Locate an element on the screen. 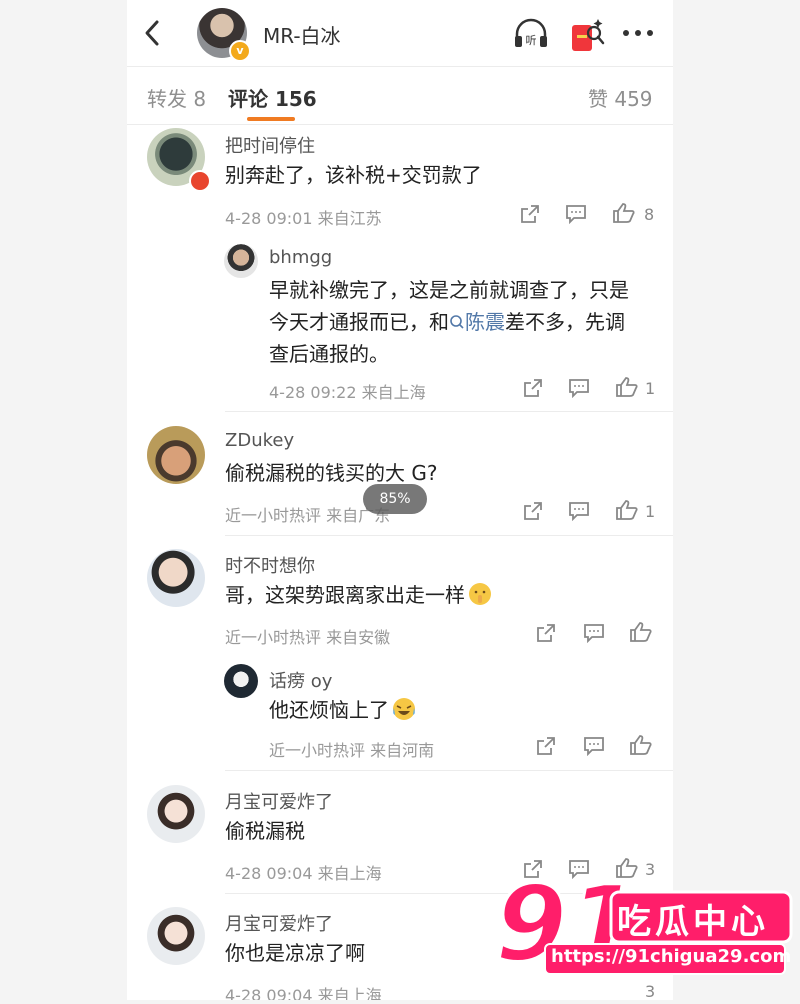 The width and height of the screenshot is (800, 1004). reply-text-line: 早就补缴完了，这是之前就调查了，只是 is located at coordinates (449, 290).